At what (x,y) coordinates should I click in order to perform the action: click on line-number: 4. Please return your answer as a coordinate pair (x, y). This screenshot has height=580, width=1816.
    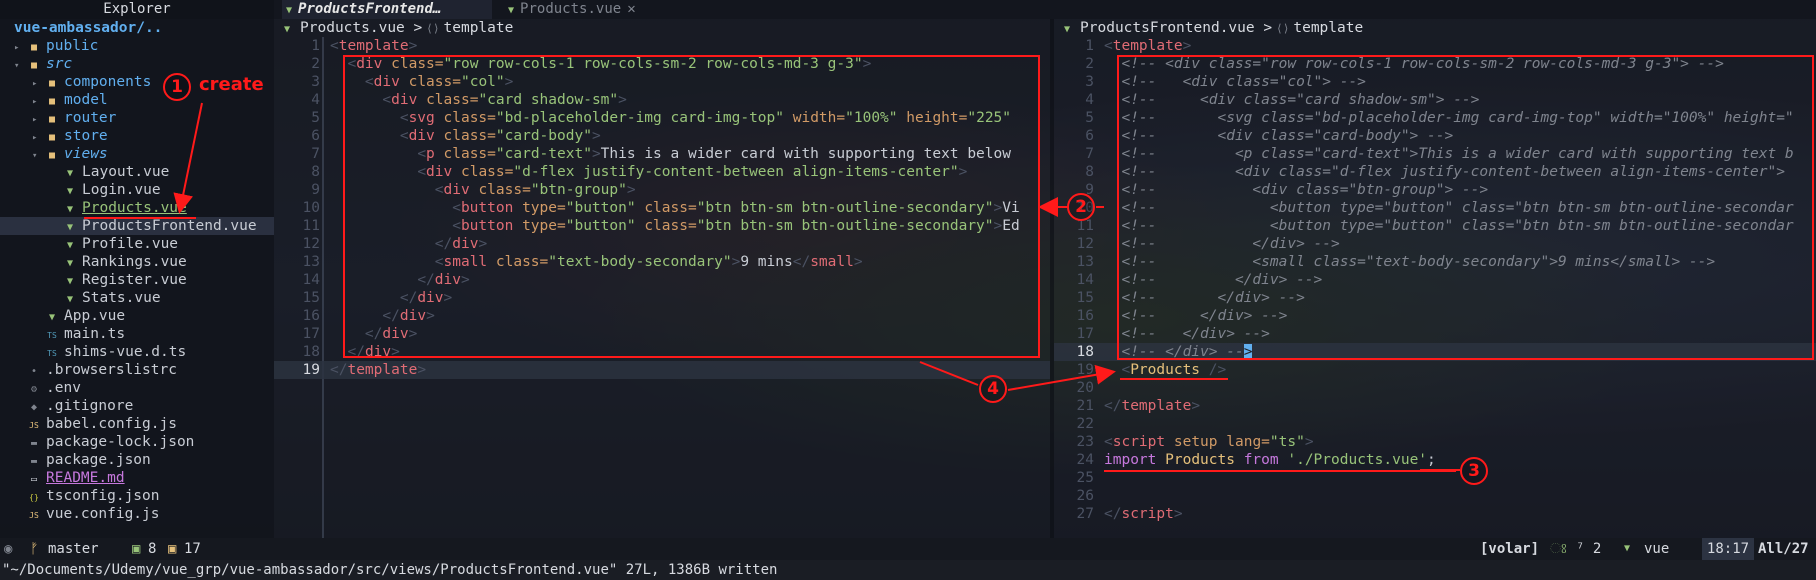
    Looking at the image, I should click on (315, 100).